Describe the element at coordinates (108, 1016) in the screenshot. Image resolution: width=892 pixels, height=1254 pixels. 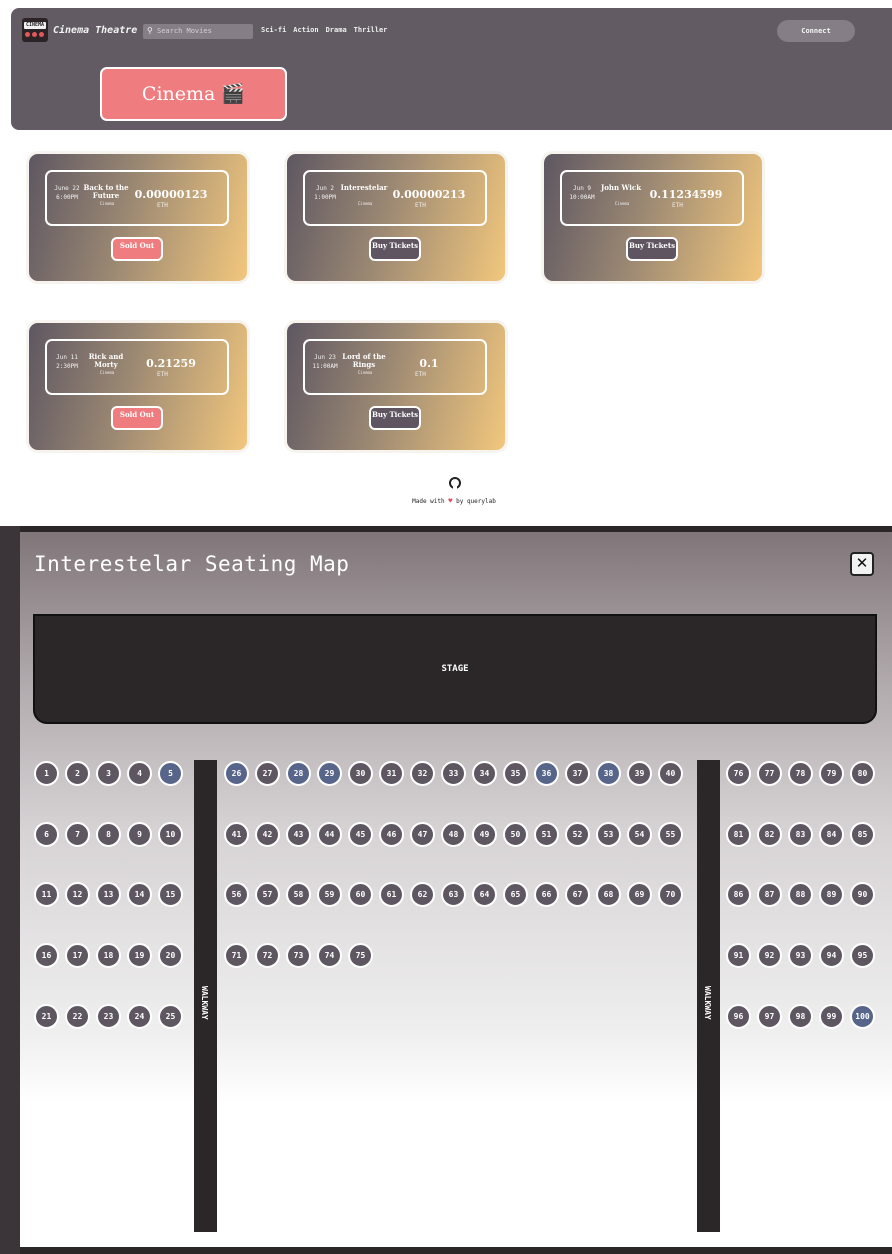
I see `seat-23: 23` at that location.